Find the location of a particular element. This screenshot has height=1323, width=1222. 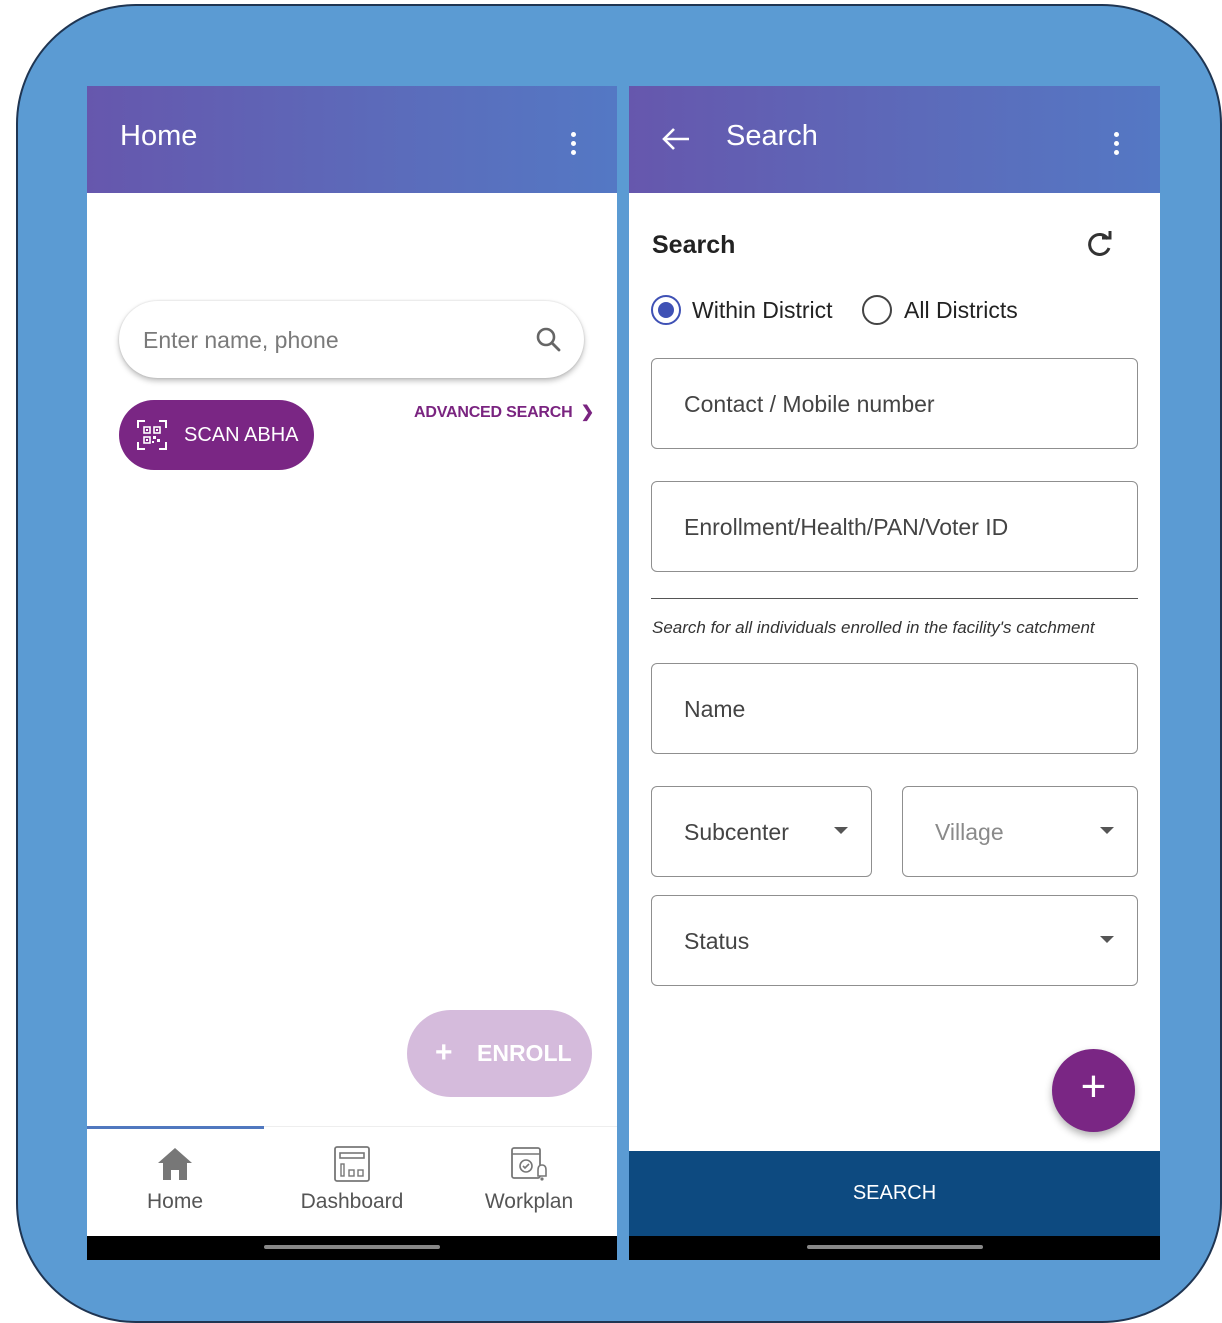

radio-label-all-districts: All Districts is located at coordinates (961, 310).